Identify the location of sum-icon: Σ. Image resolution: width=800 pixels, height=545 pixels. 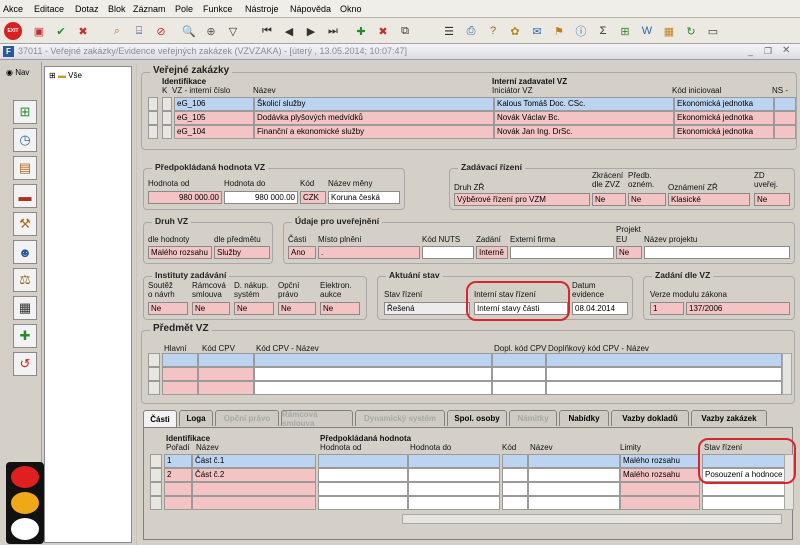
(603, 31).